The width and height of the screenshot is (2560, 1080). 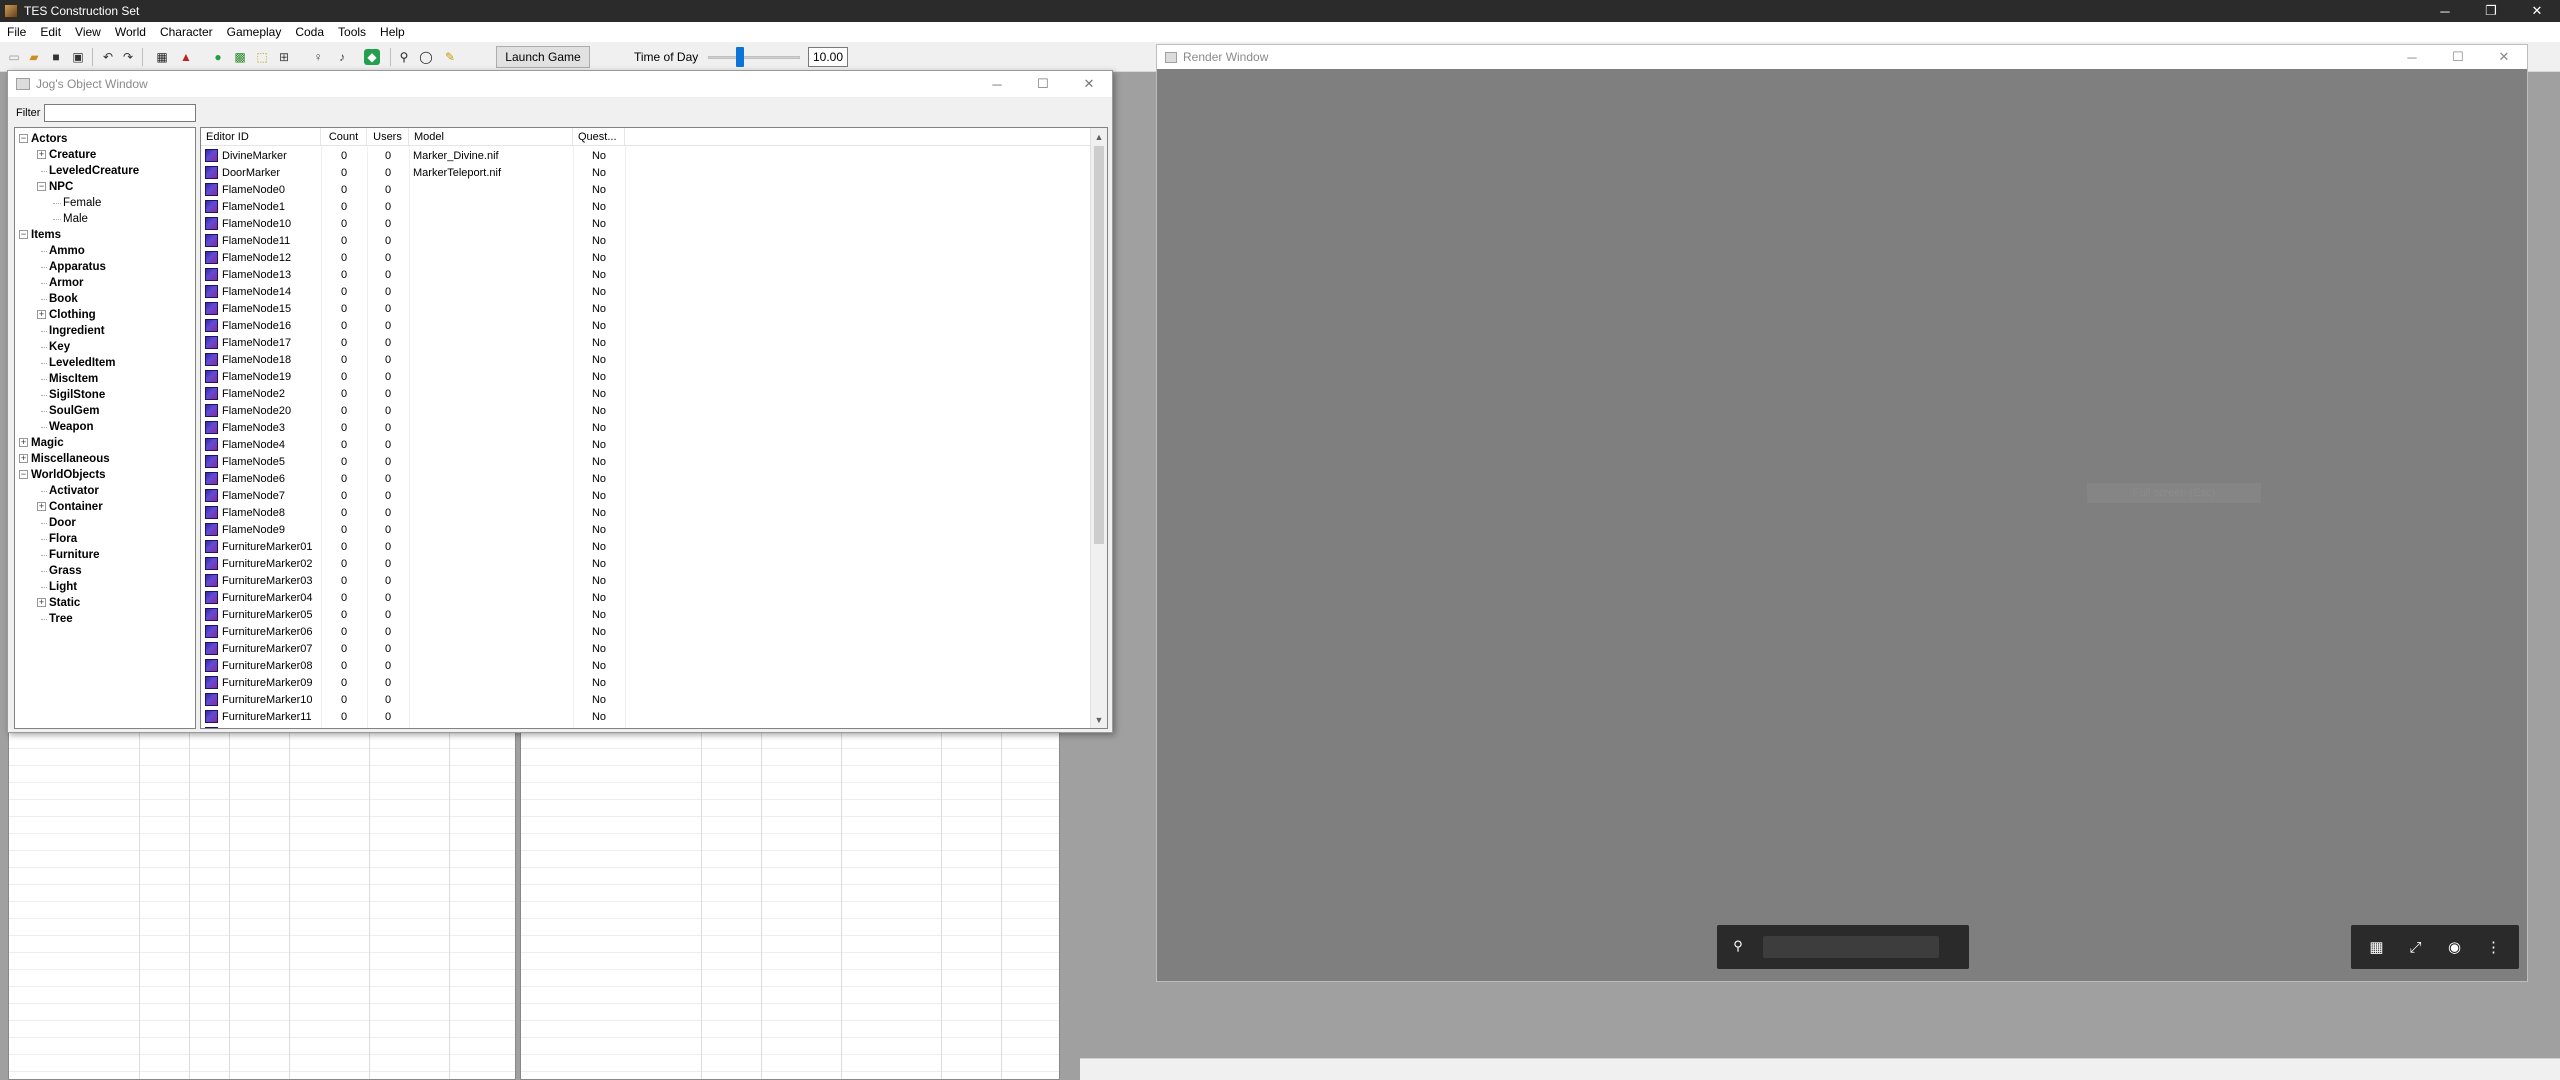 What do you see at coordinates (61, 619) in the screenshot?
I see `tree-item-tree: Tree` at bounding box center [61, 619].